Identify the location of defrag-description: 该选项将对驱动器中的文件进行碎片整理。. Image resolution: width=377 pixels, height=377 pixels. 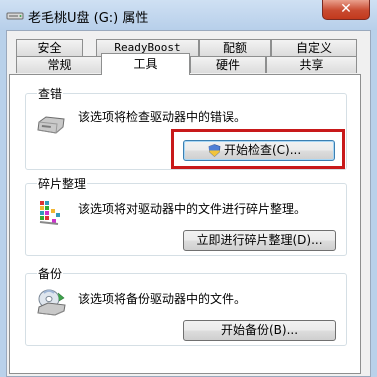
(192, 209).